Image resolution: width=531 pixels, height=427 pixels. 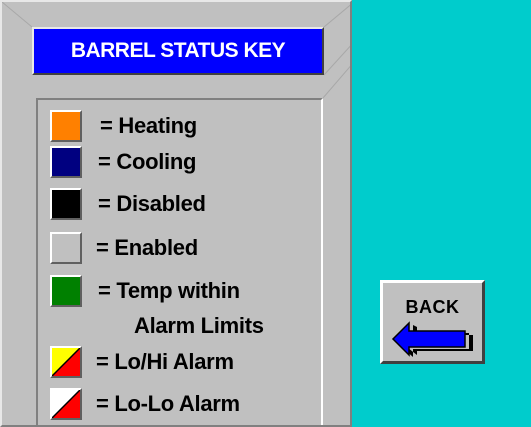 What do you see at coordinates (66, 362) in the screenshot?
I see `yellow-red-swatch-icon` at bounding box center [66, 362].